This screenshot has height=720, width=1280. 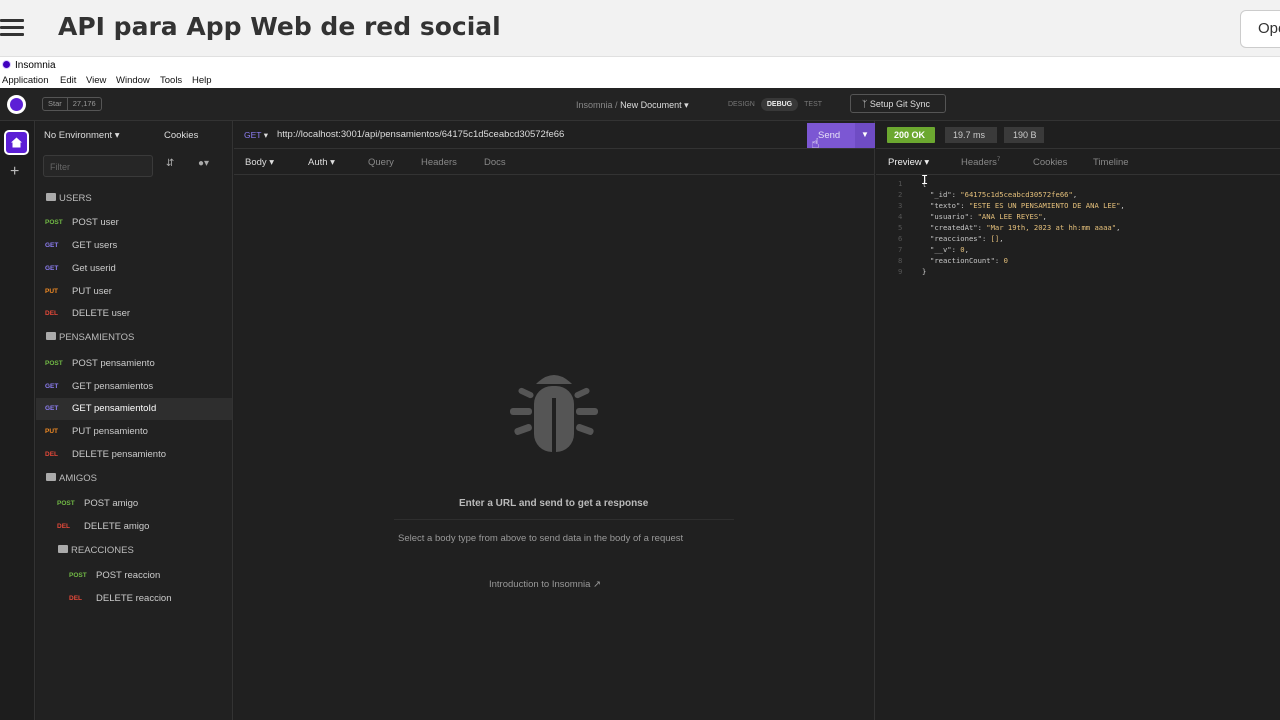 I want to click on breadcrumb-root: Insomnia, so click(x=594, y=105).